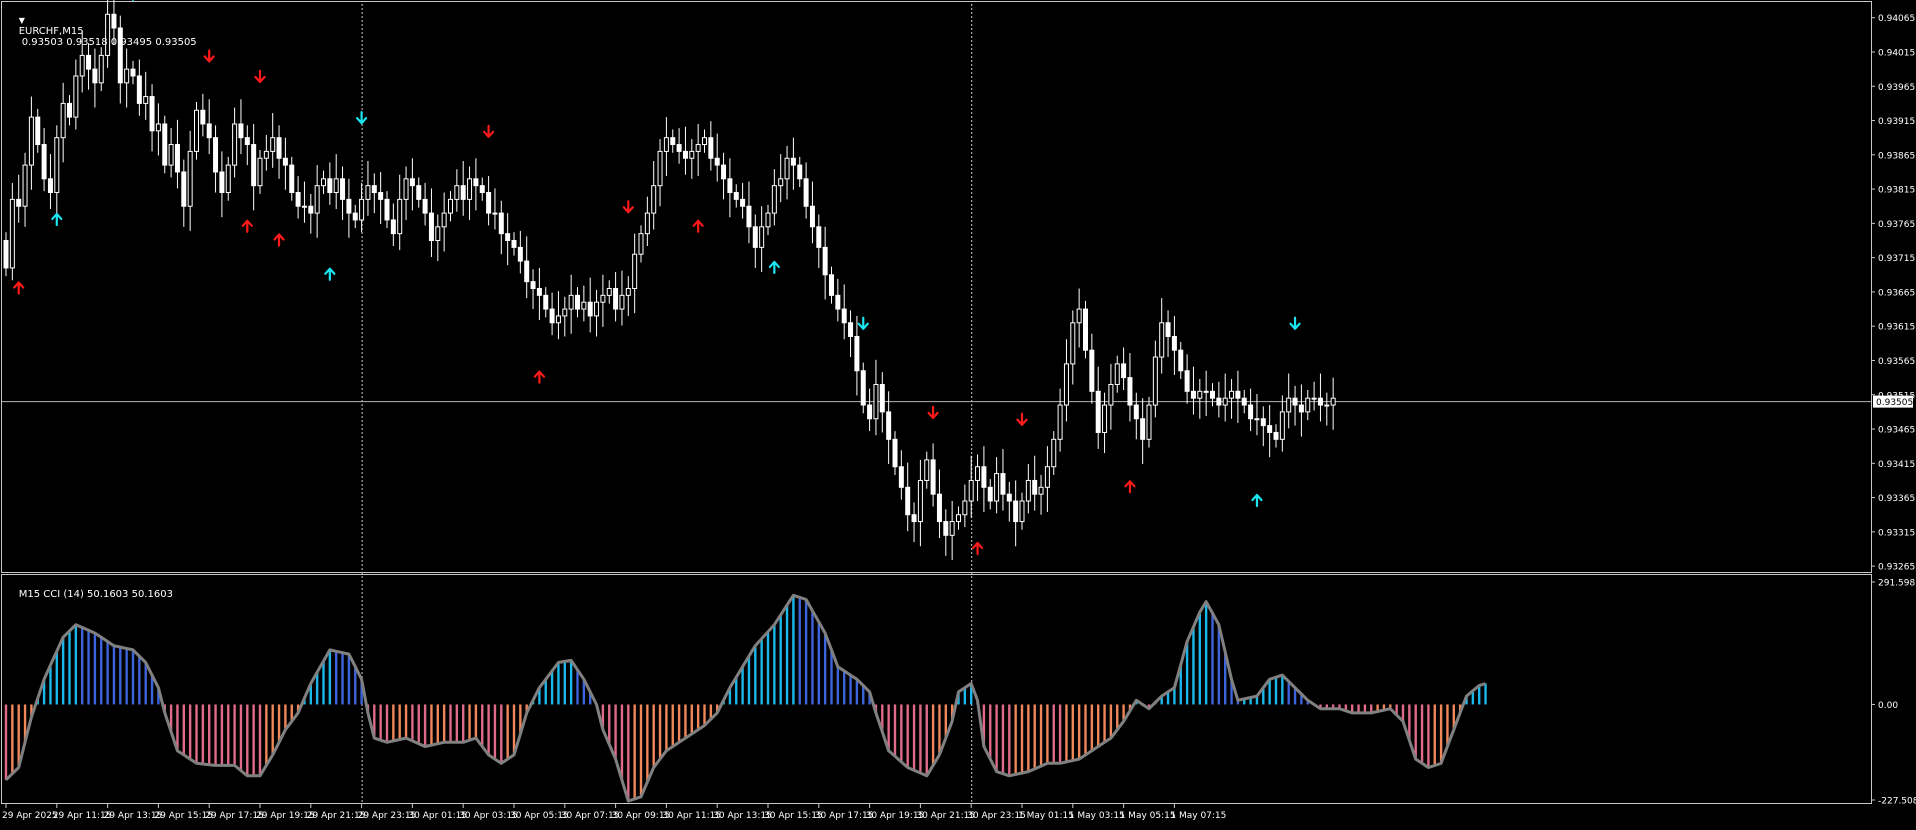 This screenshot has width=1916, height=830. What do you see at coordinates (1097, 816) in the screenshot?
I see `time-tick-label: 1 May 03:15` at bounding box center [1097, 816].